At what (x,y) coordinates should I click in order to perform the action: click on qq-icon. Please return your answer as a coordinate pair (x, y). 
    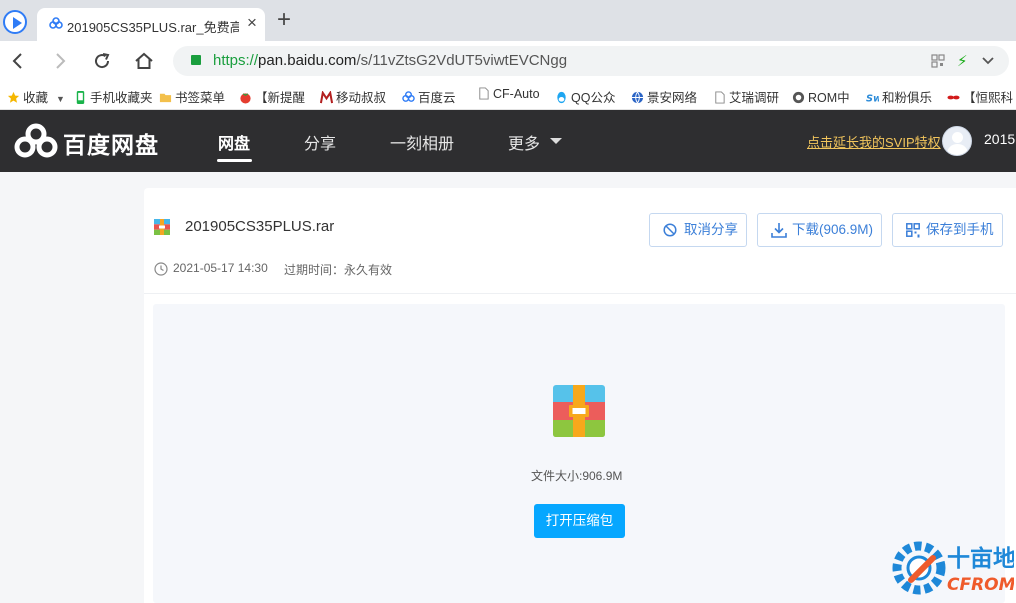
    Looking at the image, I should click on (561, 97).